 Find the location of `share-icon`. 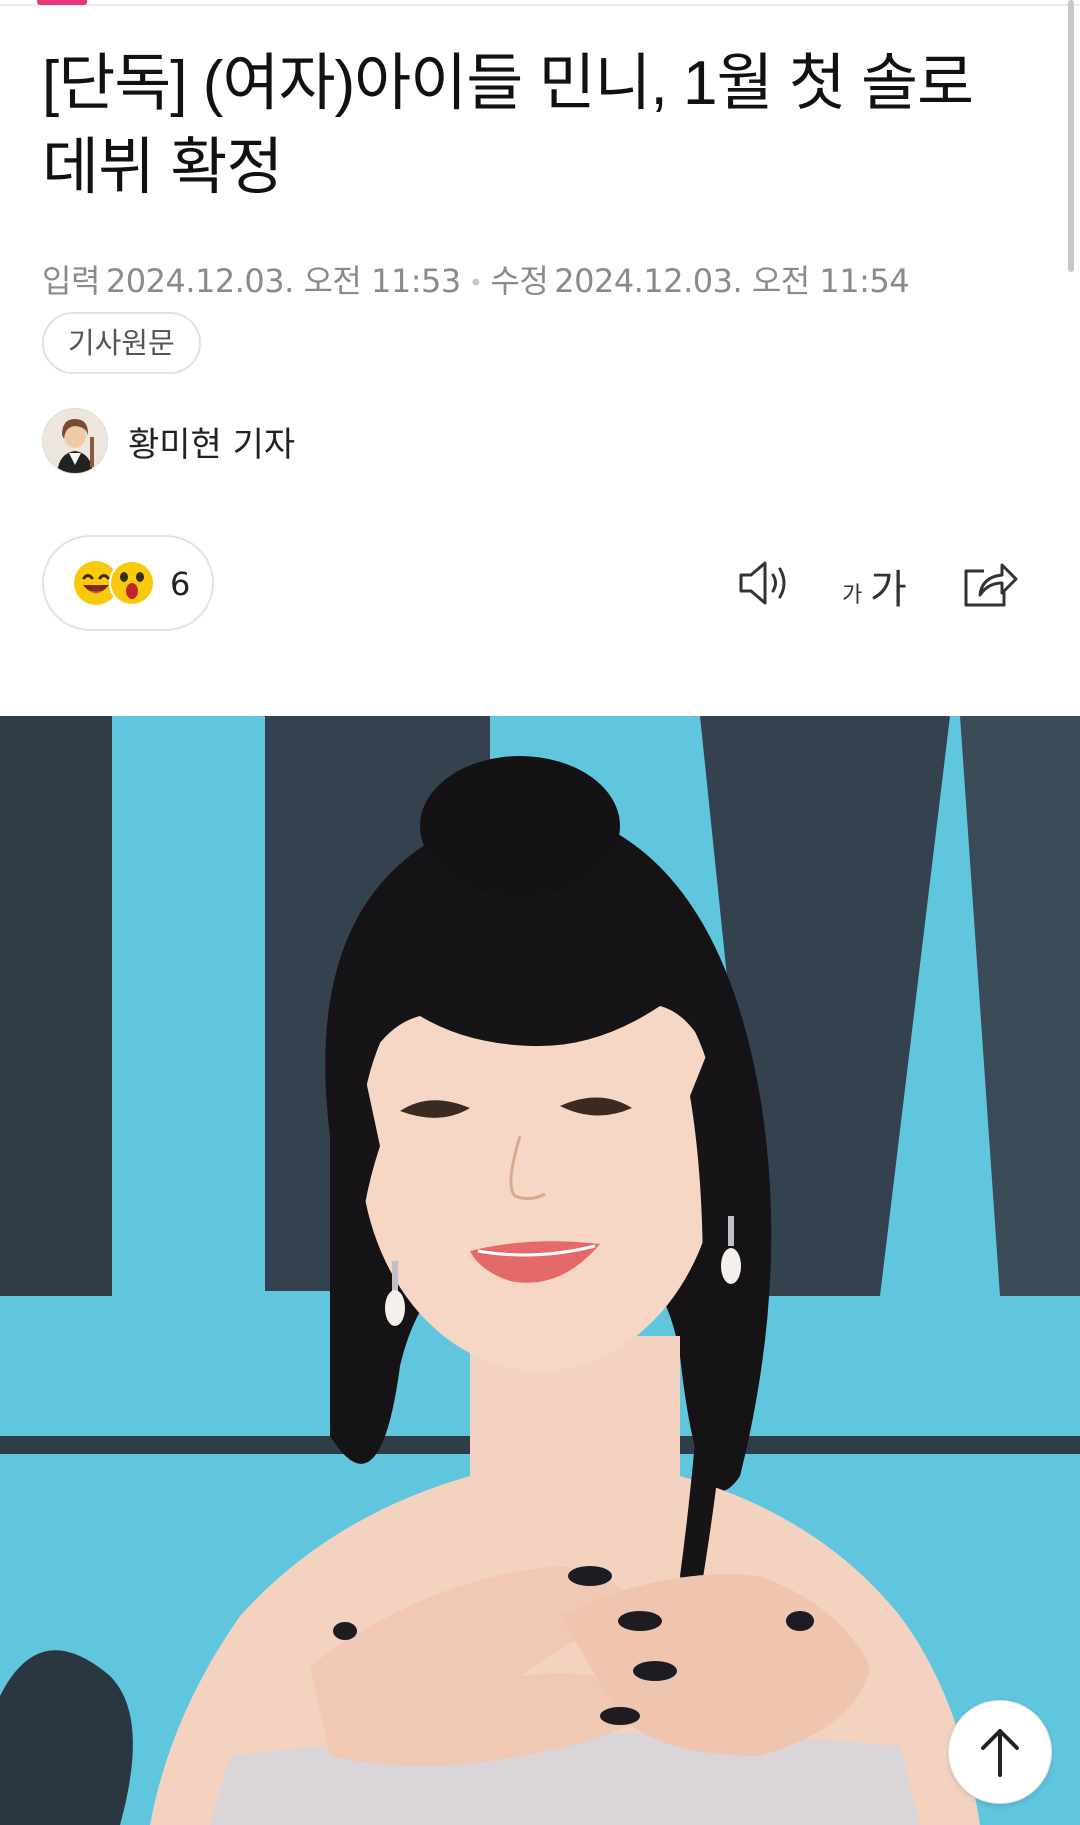

share-icon is located at coordinates (991, 585).